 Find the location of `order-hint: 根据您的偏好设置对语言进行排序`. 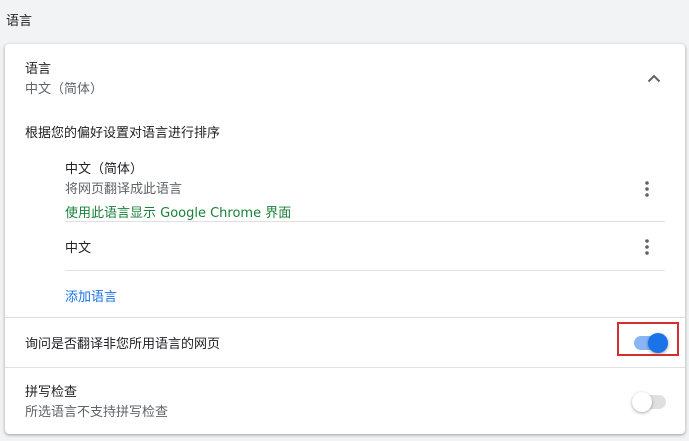

order-hint: 根据您的偏好设置对语言进行排序 is located at coordinates (123, 133).